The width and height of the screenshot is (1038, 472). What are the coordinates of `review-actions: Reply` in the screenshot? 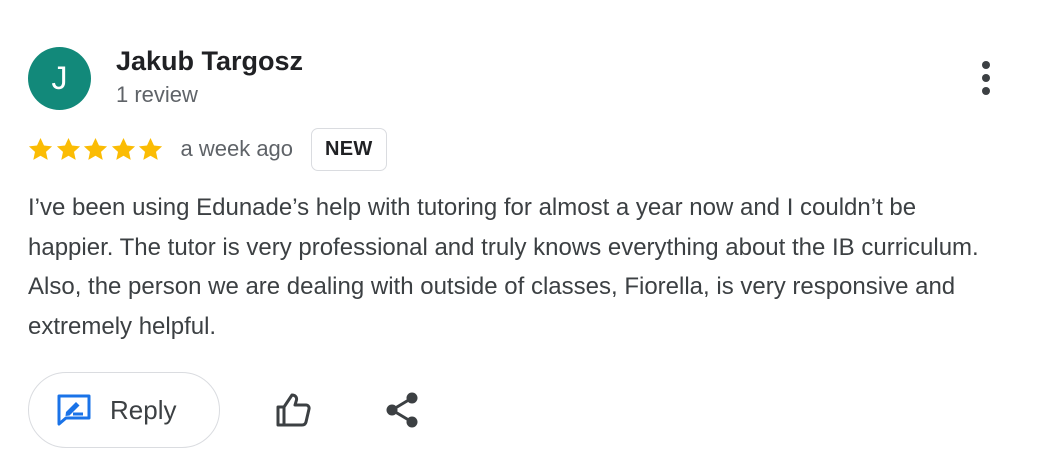 It's located at (229, 410).